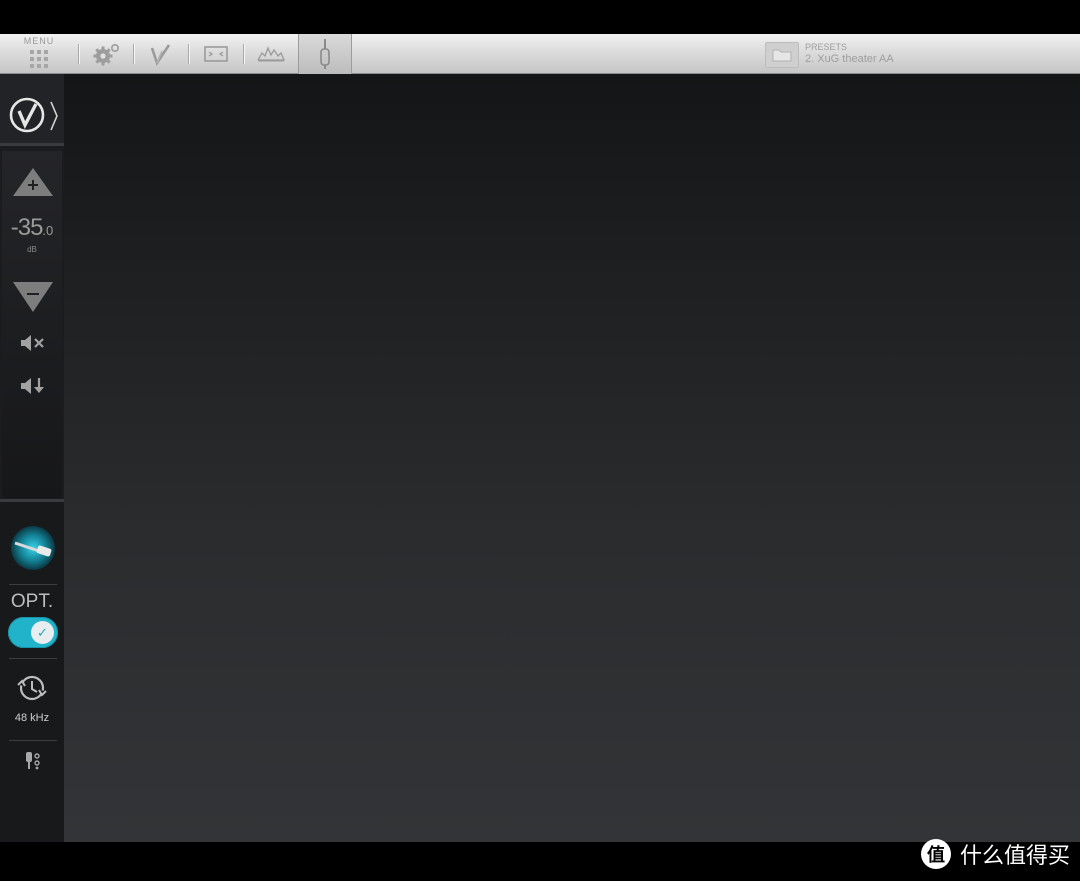 Image resolution: width=1080 pixels, height=881 pixels. I want to click on volume-up-button, so click(33, 182).